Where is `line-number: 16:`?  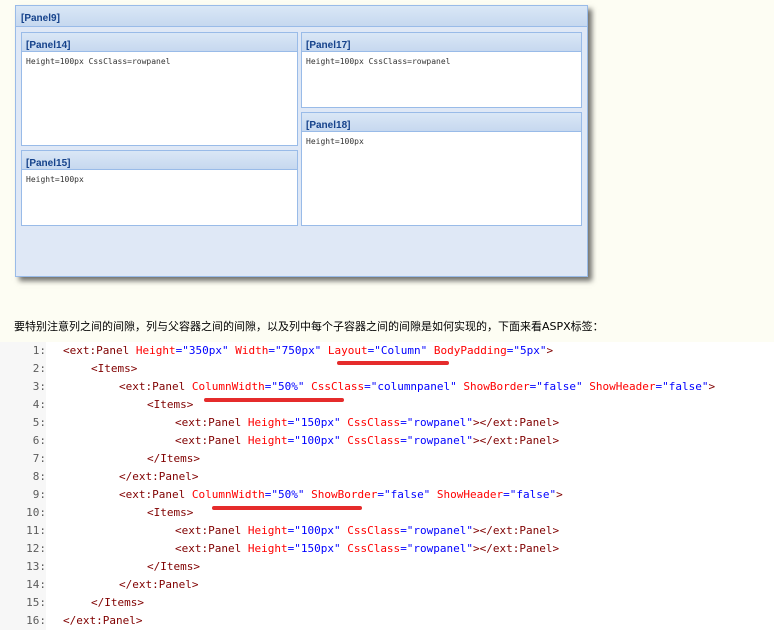
line-number: 16: is located at coordinates (23, 621).